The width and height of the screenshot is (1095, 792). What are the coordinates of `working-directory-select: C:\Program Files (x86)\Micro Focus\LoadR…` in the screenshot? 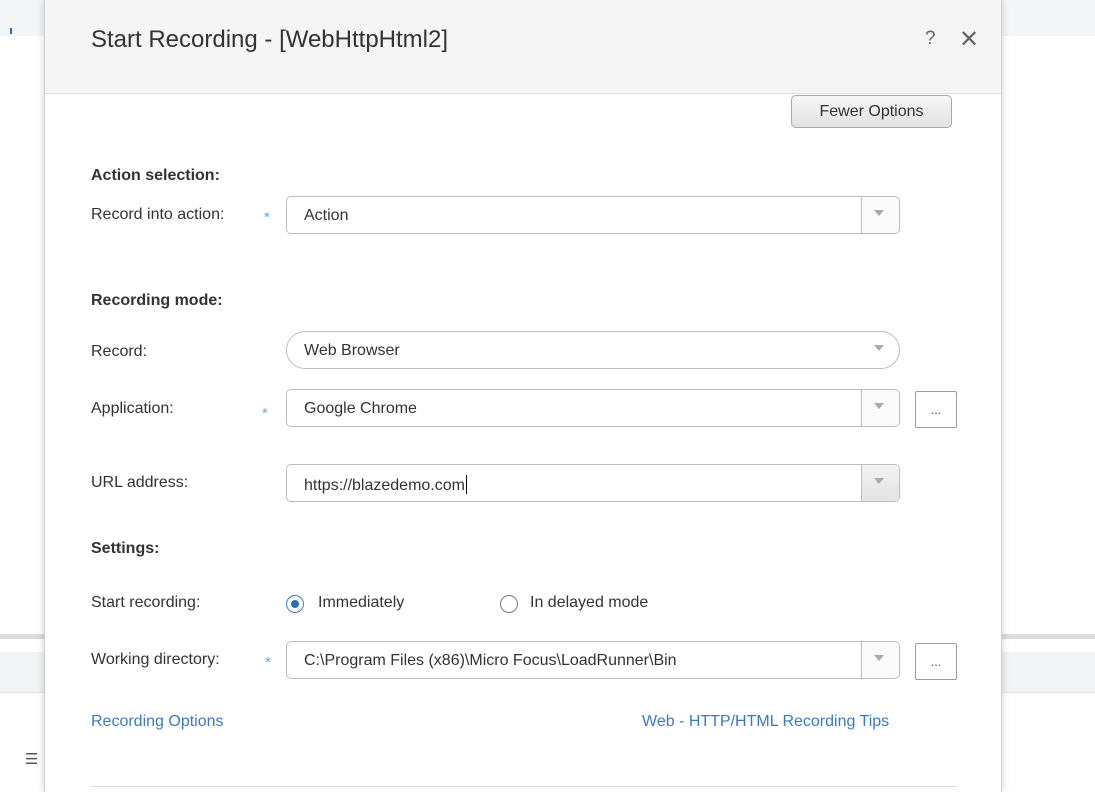 It's located at (593, 660).